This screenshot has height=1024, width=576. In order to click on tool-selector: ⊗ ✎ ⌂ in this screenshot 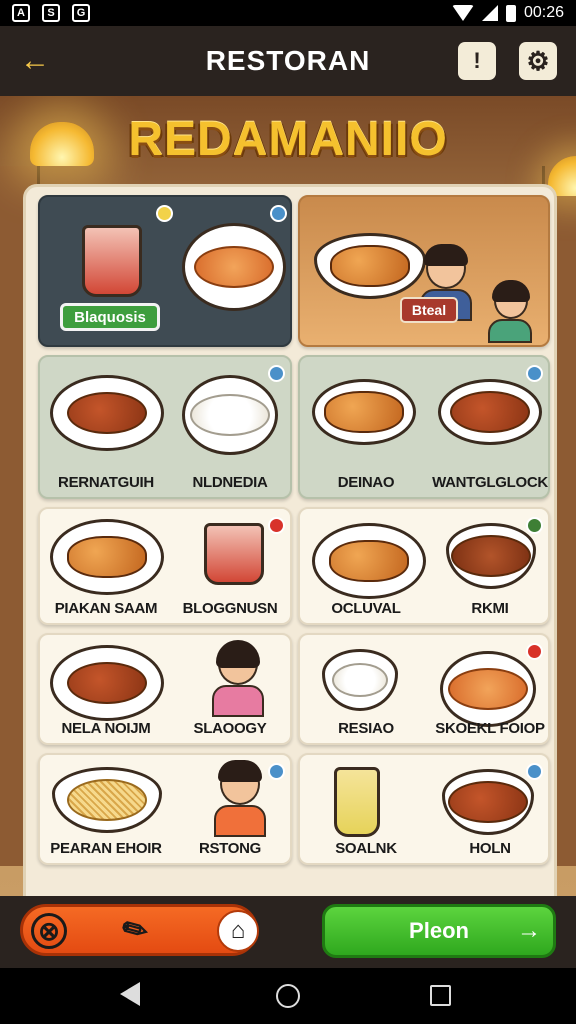, I will do `click(139, 930)`.